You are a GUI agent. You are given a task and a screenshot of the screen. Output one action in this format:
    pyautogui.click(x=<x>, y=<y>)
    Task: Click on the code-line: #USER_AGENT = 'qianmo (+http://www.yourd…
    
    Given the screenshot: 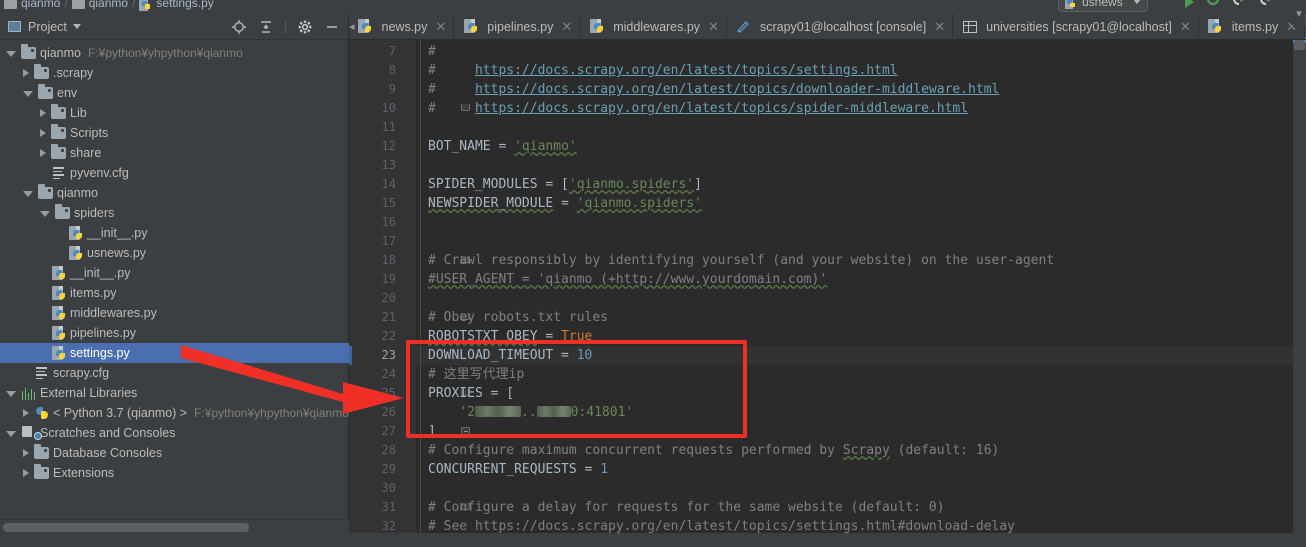 What is the action you would take?
    pyautogui.click(x=627, y=279)
    